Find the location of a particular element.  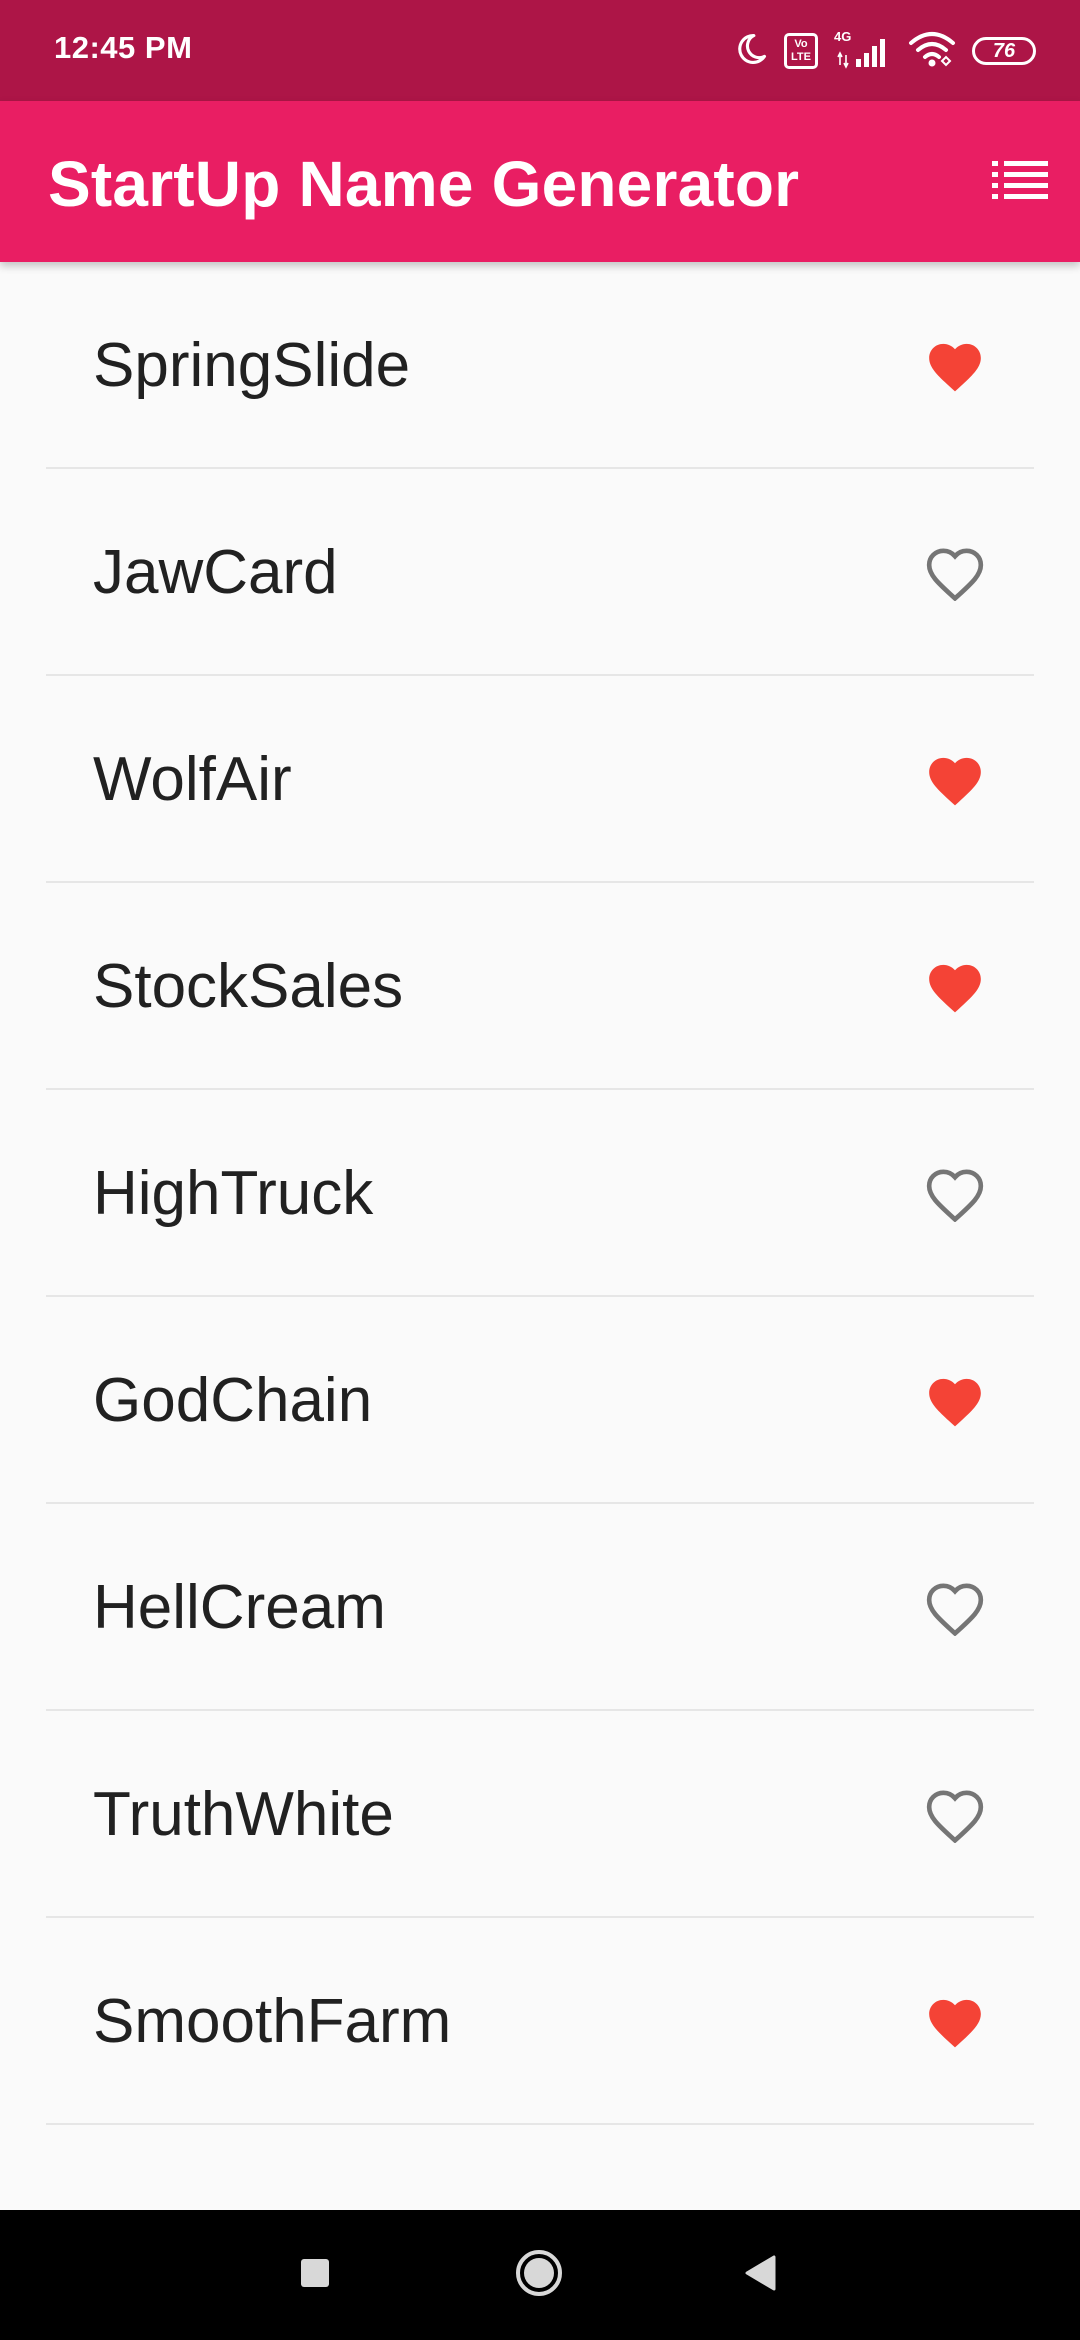

recents-button is located at coordinates (315, 2275).